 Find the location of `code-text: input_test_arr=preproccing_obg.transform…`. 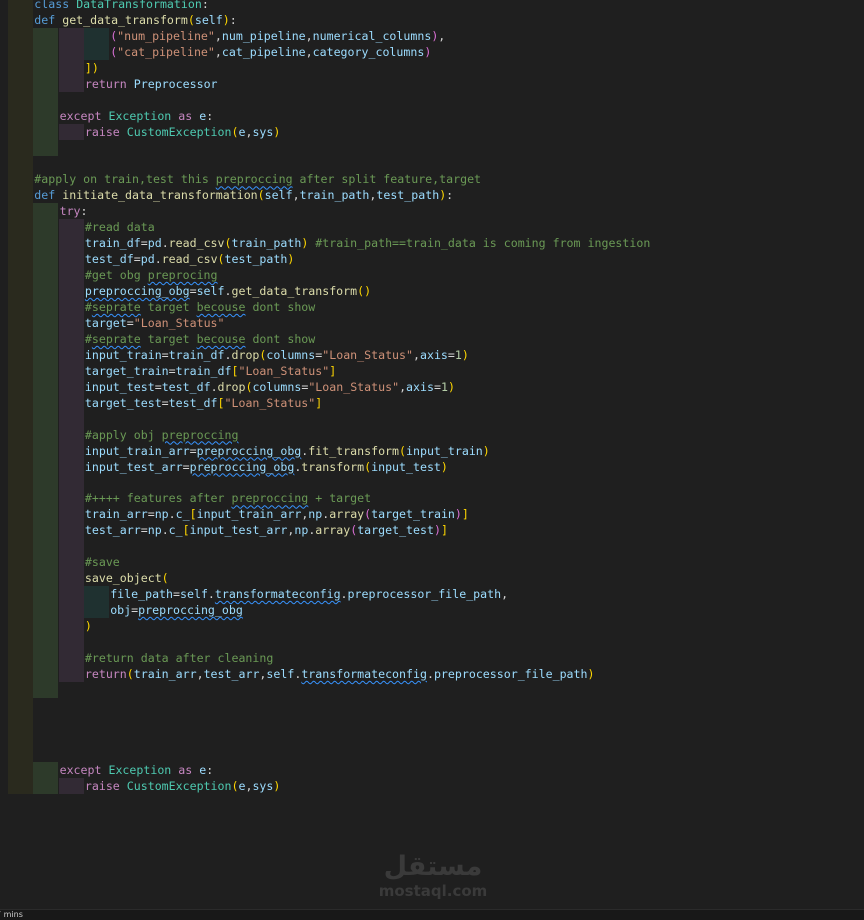

code-text: input_test_arr=preproccing_obg.transform… is located at coordinates (266, 467).